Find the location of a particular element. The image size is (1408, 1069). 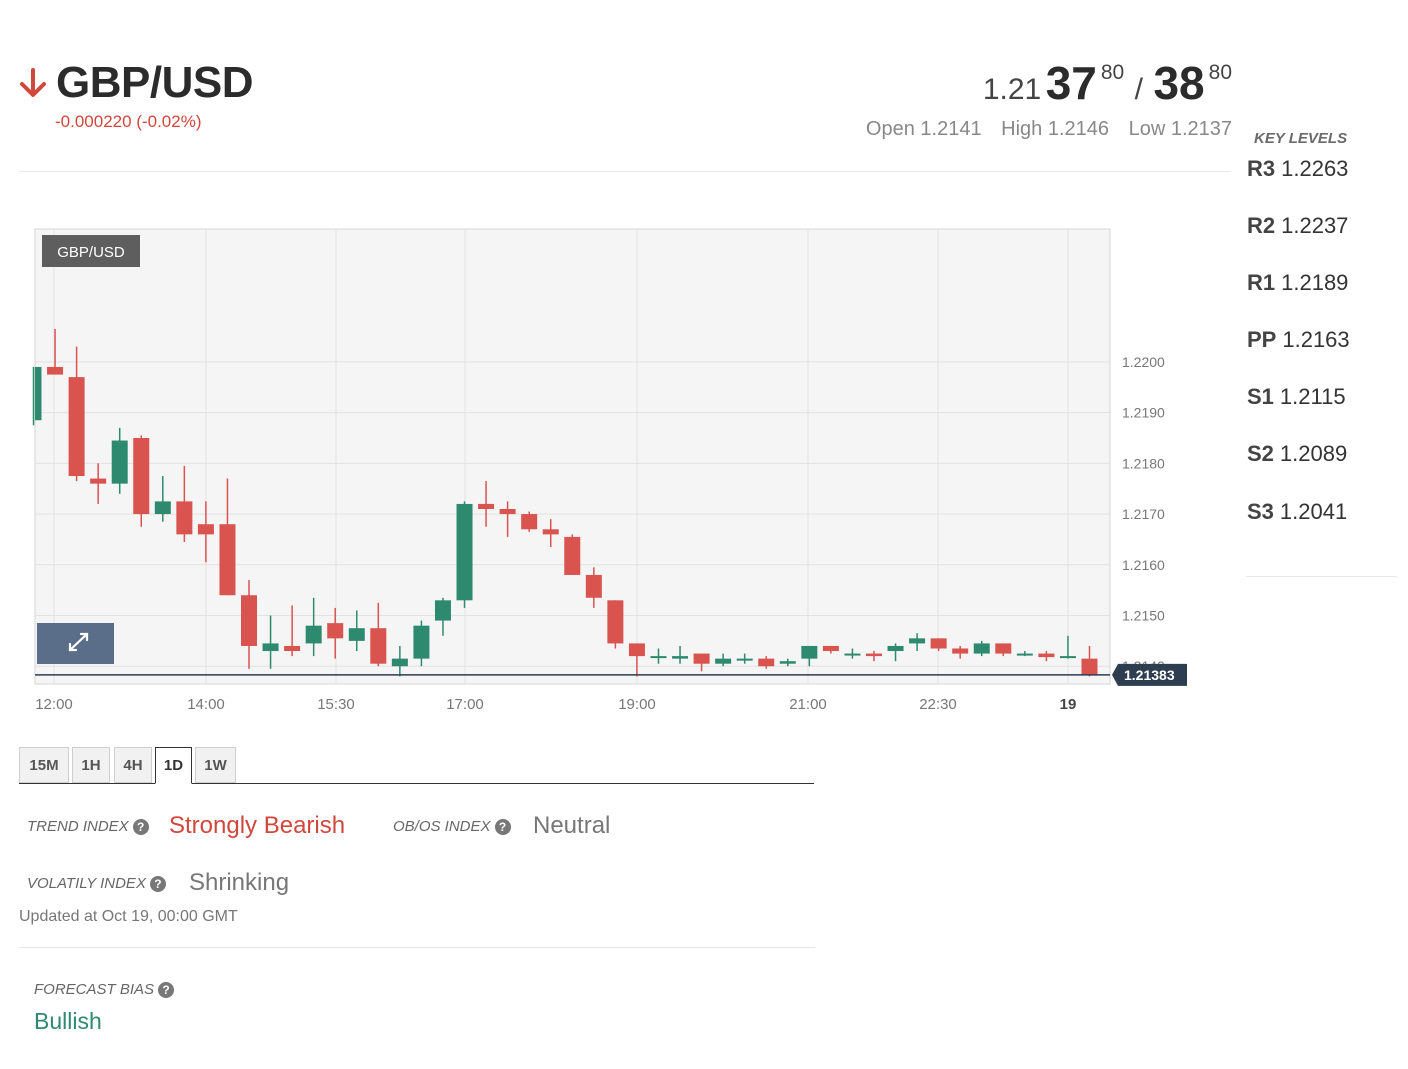

obos-index-text: OB/OS INDEX is located at coordinates (442, 826).